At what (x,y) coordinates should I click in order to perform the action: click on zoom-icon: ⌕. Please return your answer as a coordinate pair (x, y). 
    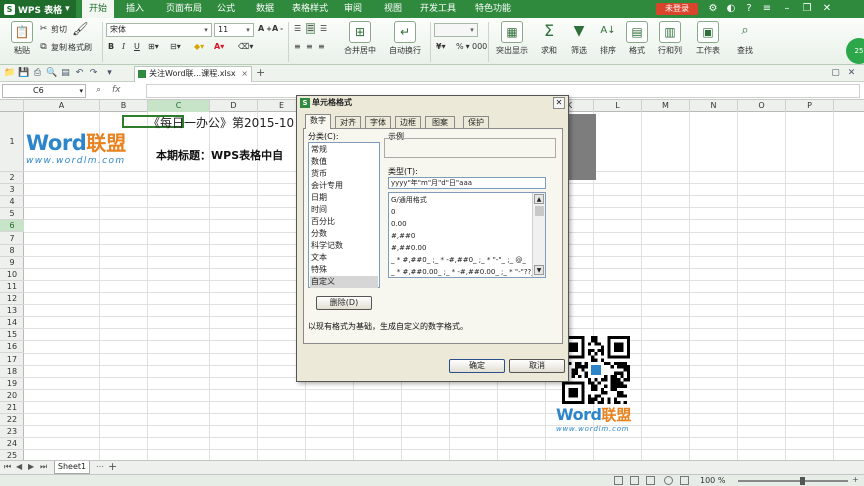
    Looking at the image, I should click on (98, 90).